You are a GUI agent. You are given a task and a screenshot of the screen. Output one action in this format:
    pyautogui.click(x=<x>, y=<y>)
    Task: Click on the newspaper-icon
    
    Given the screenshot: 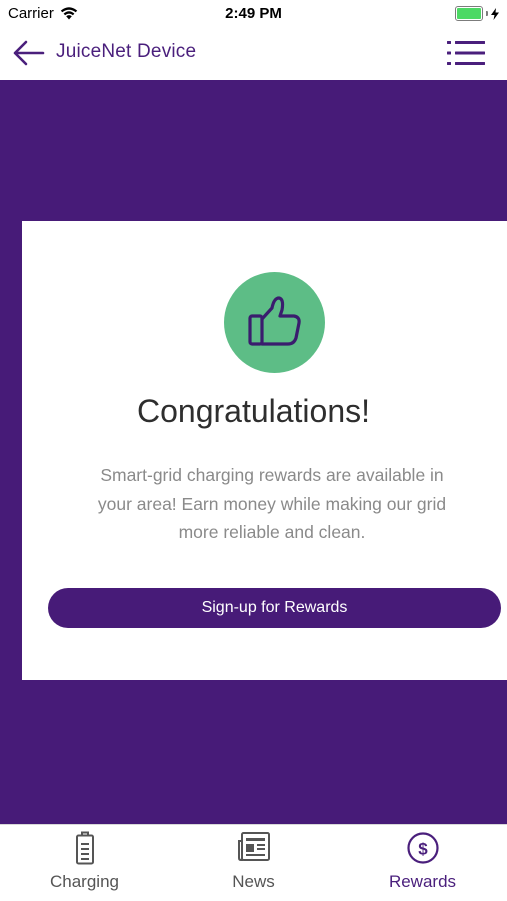 What is the action you would take?
    pyautogui.click(x=253, y=846)
    